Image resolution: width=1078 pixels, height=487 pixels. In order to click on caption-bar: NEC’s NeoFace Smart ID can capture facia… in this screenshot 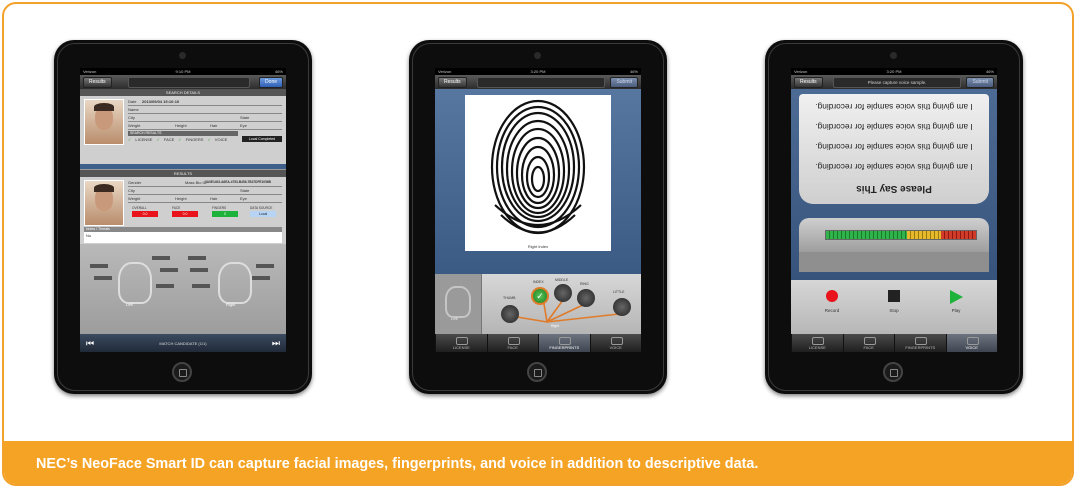, I will do `click(538, 462)`.